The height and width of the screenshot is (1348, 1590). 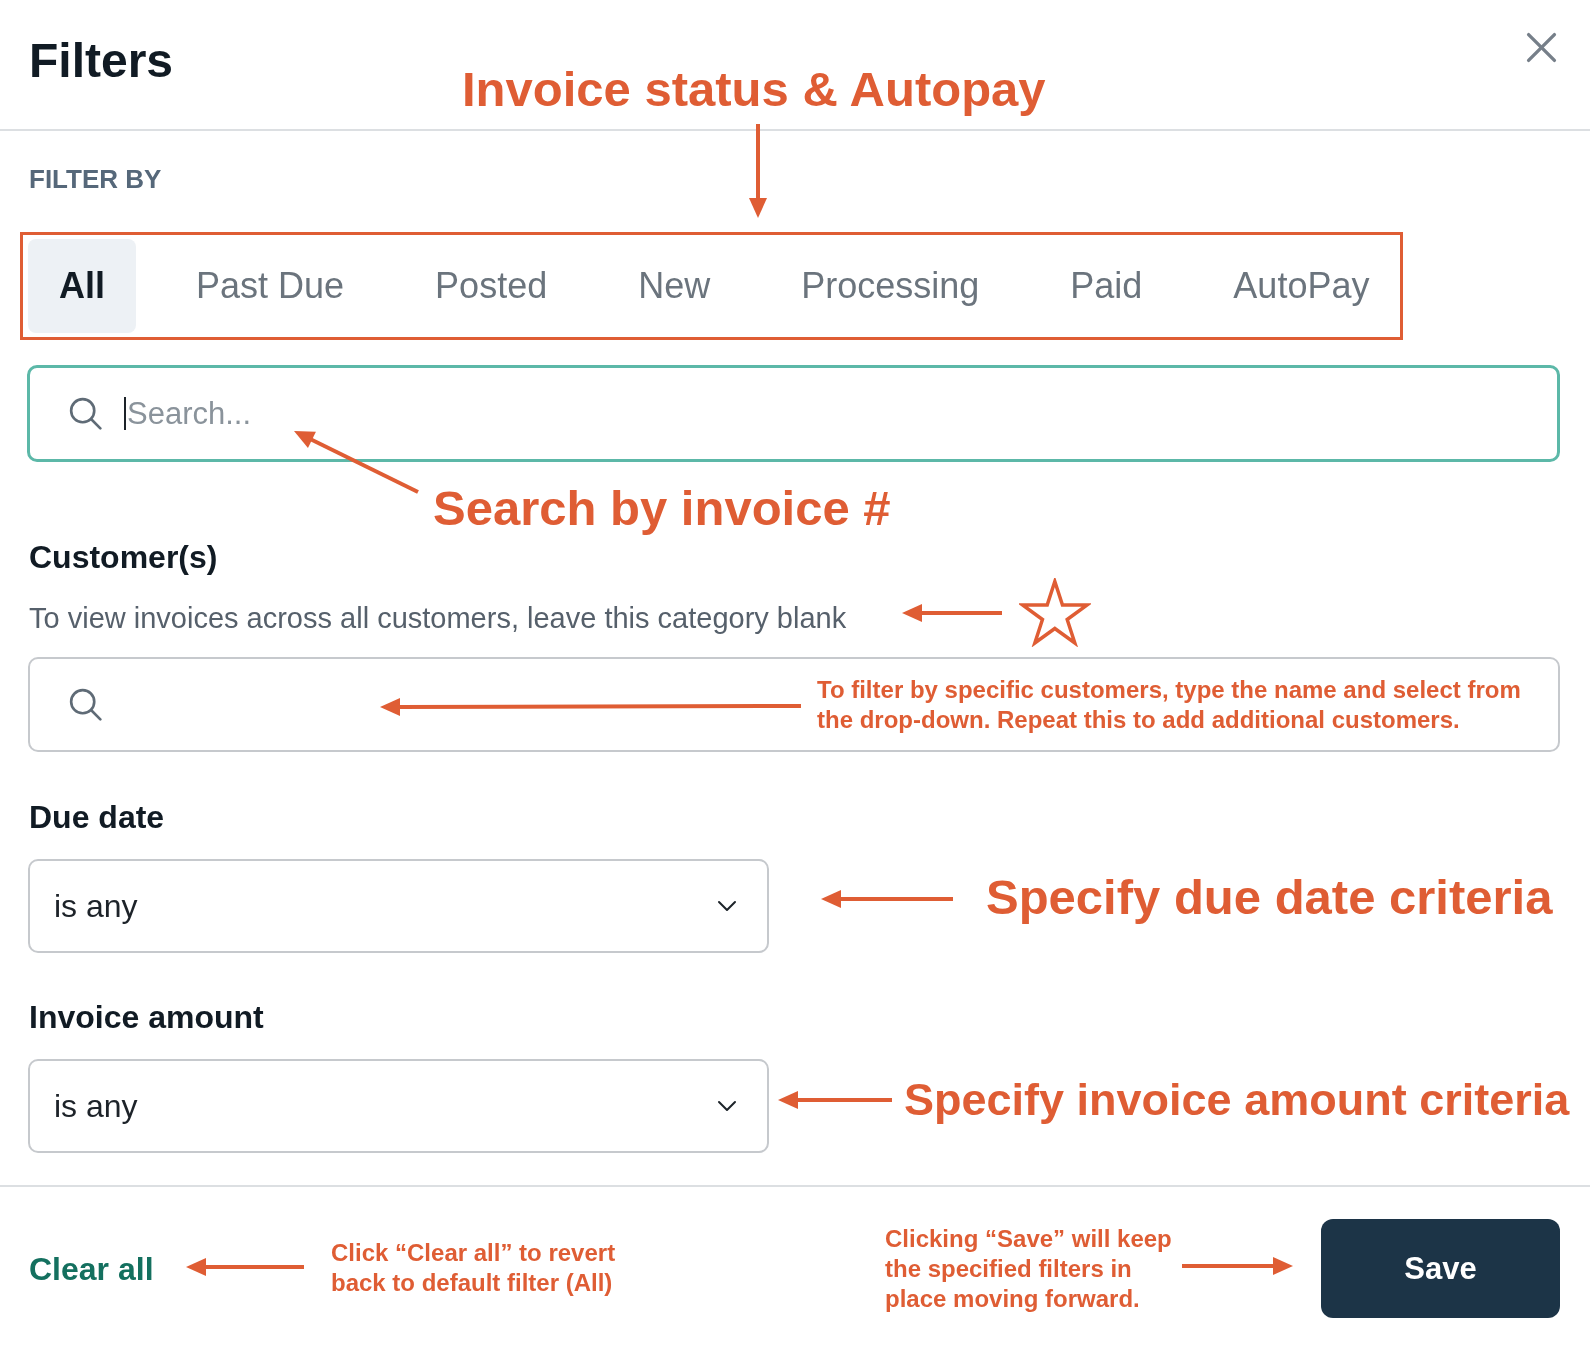 What do you see at coordinates (398, 906) in the screenshot?
I see `due-date-select: is any` at bounding box center [398, 906].